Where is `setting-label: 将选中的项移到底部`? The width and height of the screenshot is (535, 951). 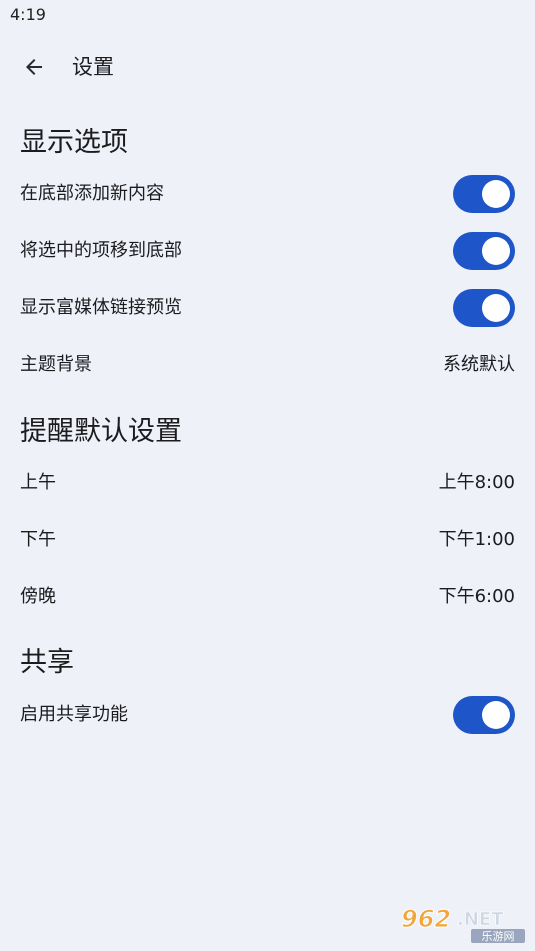 setting-label: 将选中的项移到底部 is located at coordinates (101, 250).